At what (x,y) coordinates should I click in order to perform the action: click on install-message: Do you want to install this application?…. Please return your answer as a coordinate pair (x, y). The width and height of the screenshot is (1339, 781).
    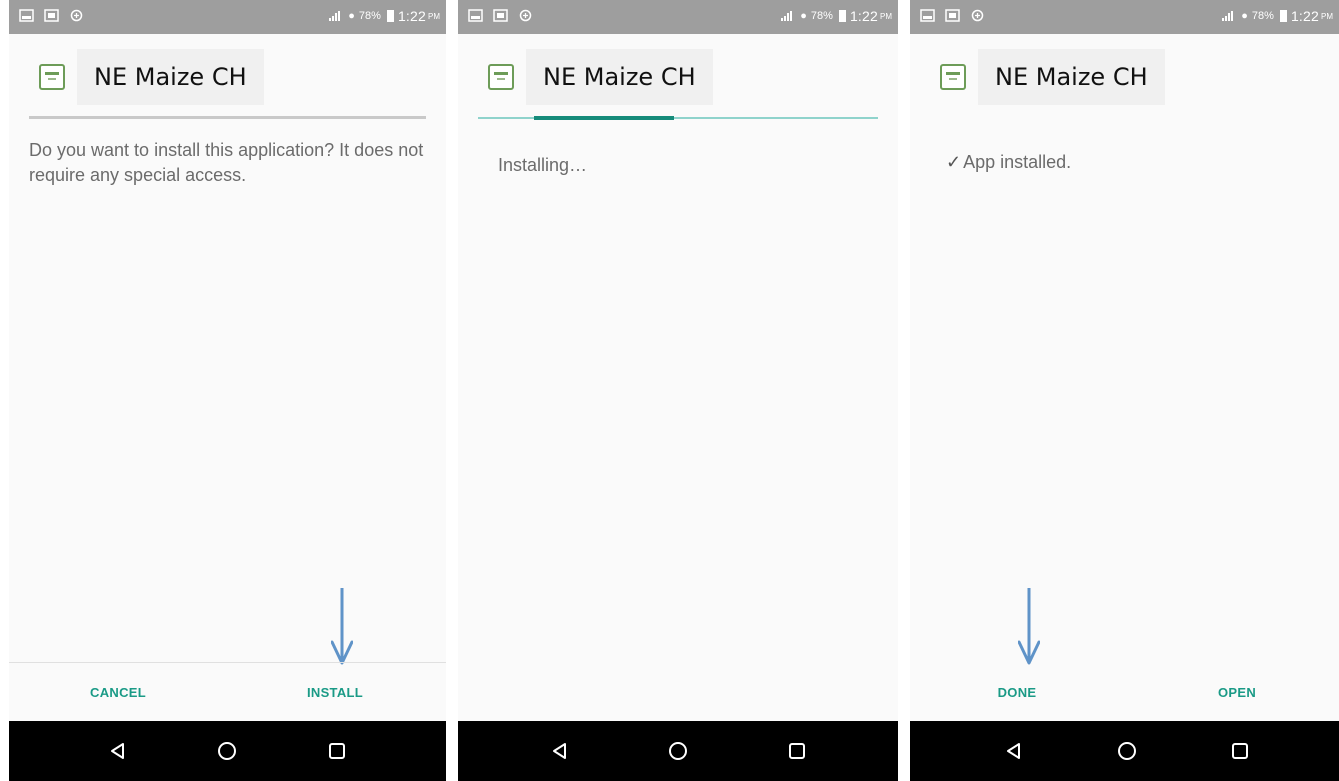
    Looking at the image, I should click on (226, 162).